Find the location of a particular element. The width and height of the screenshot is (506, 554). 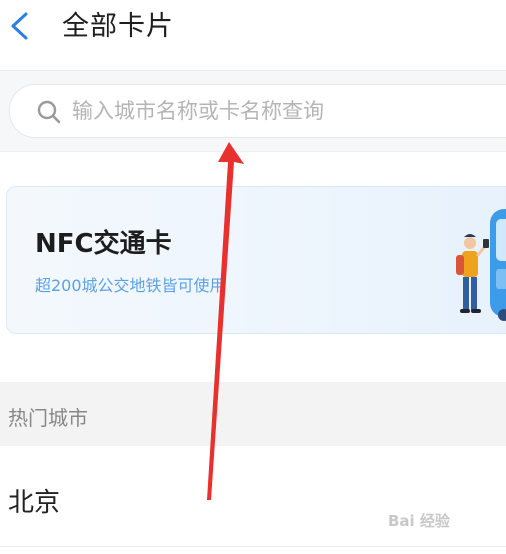

bus-traveler-illustration is located at coordinates (481, 265).